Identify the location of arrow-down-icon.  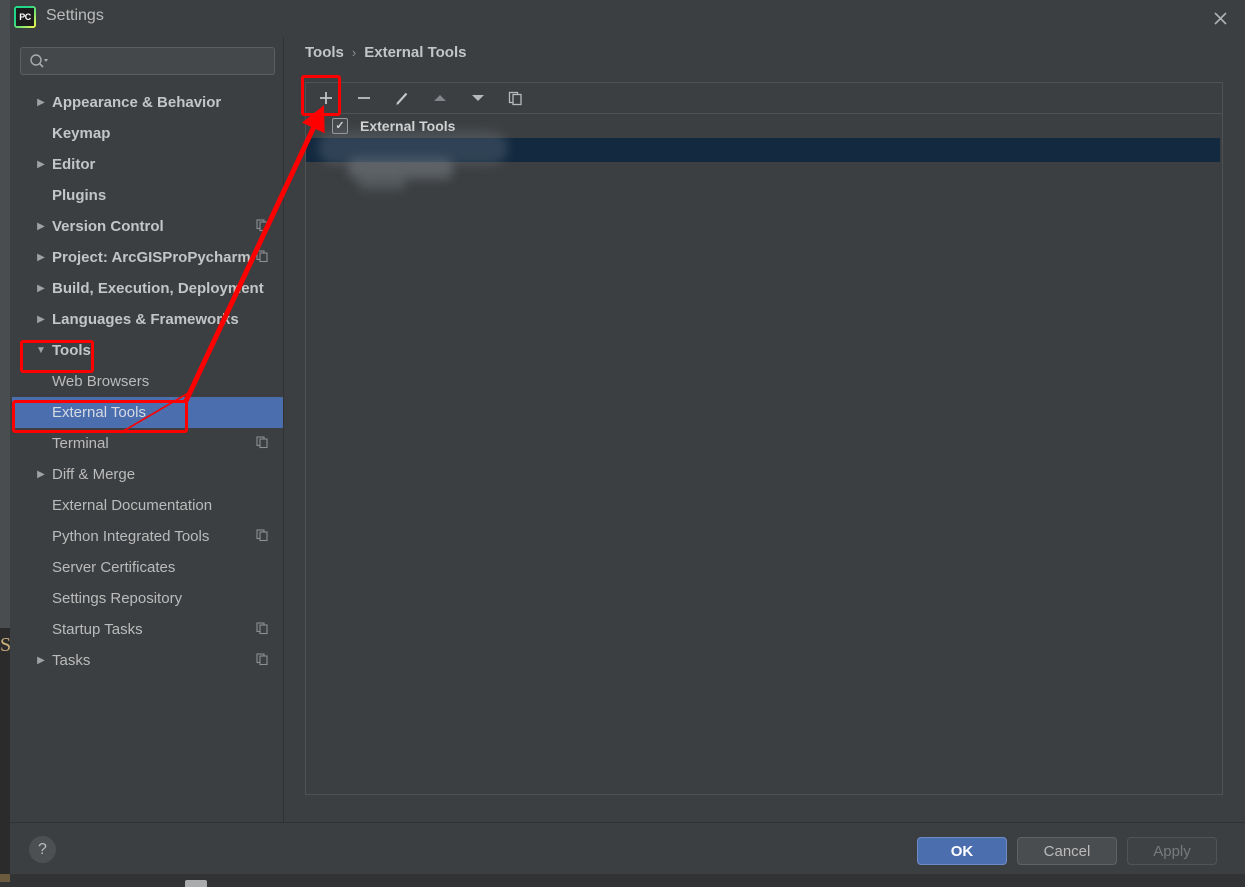
(478, 98).